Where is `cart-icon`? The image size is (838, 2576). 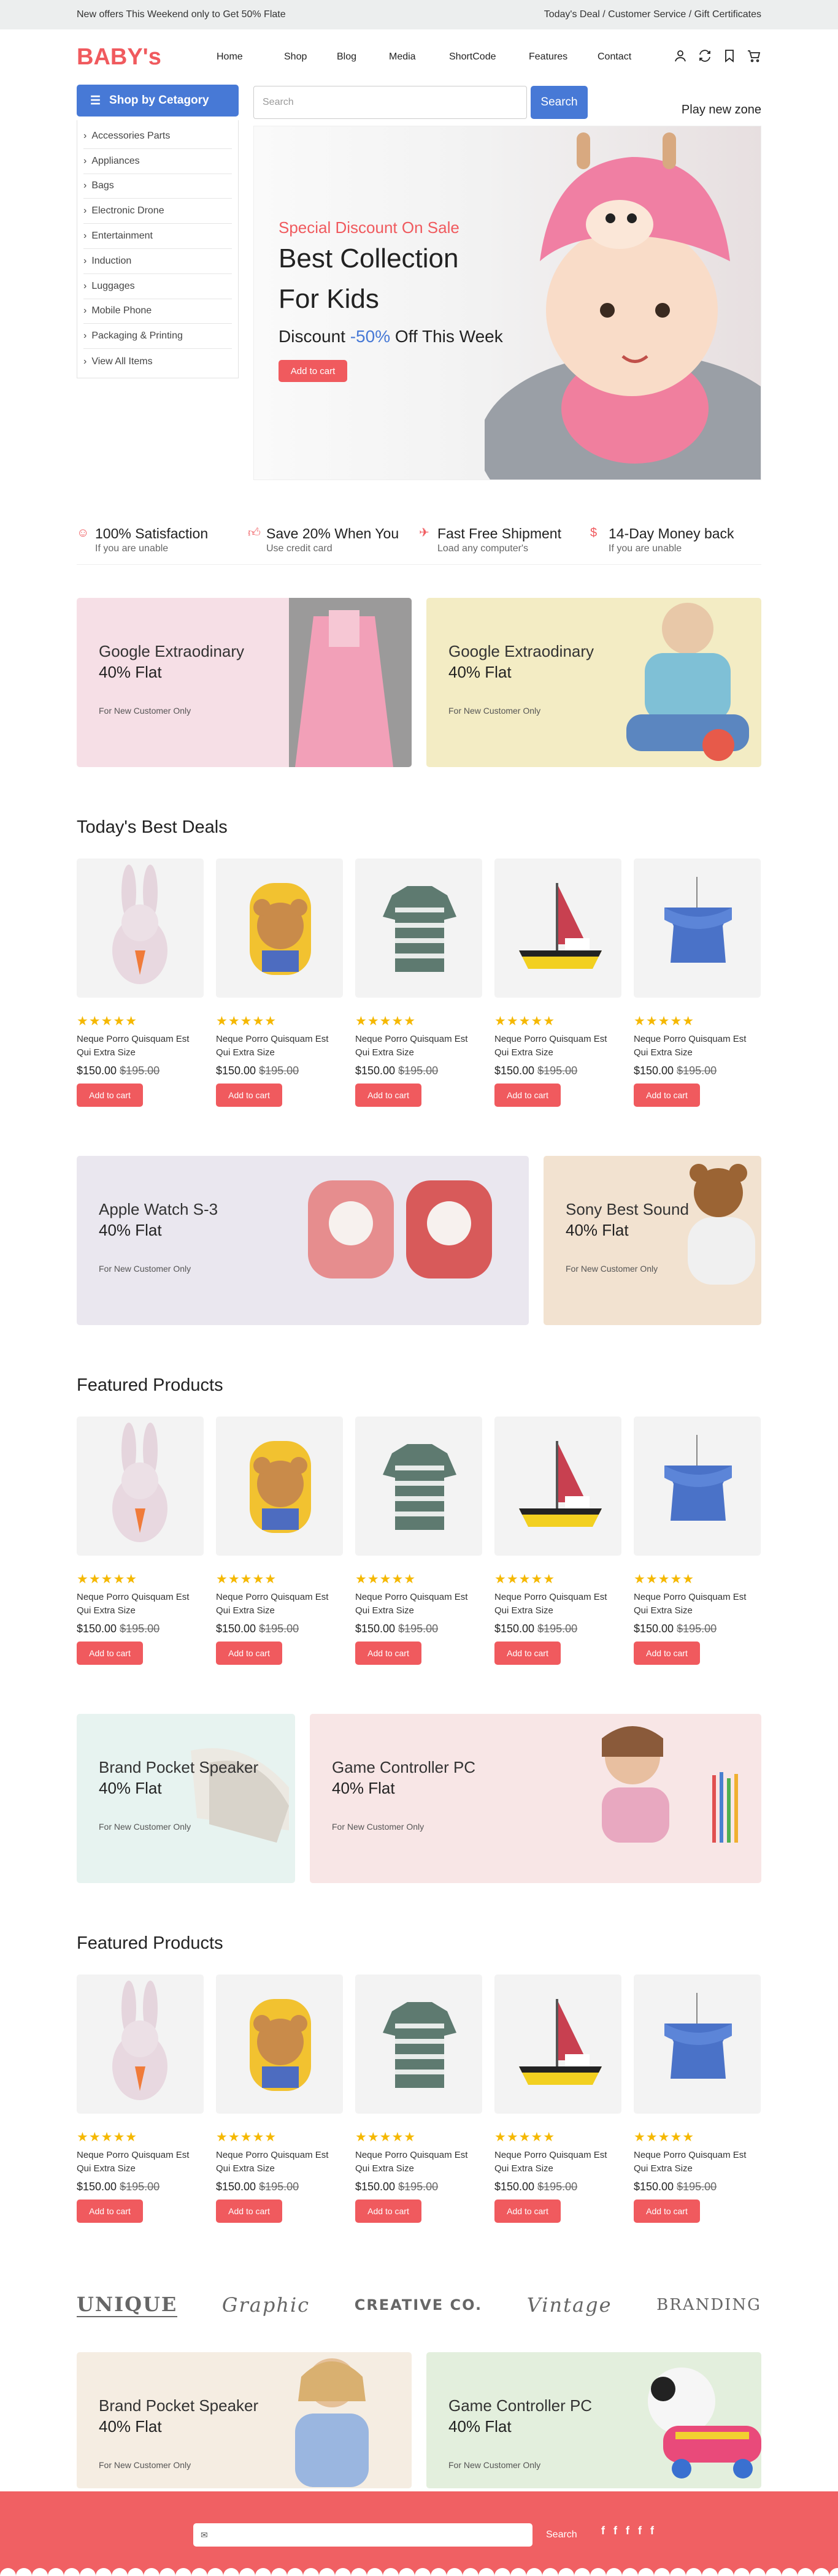 cart-icon is located at coordinates (754, 57).